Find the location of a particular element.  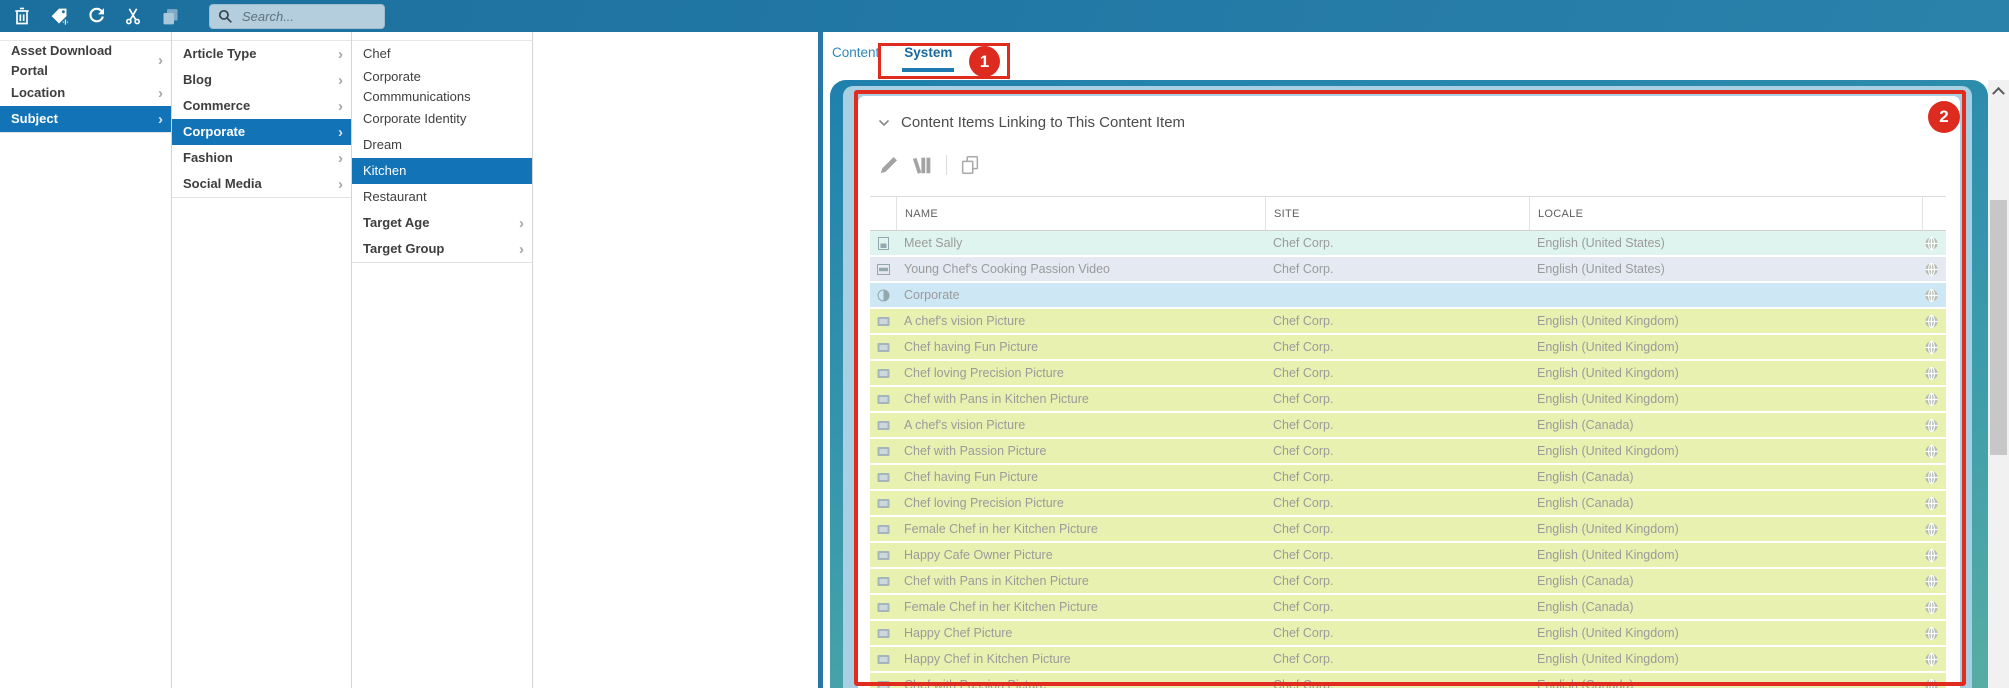

menu-item-commerce: Commerce › is located at coordinates (261, 106).